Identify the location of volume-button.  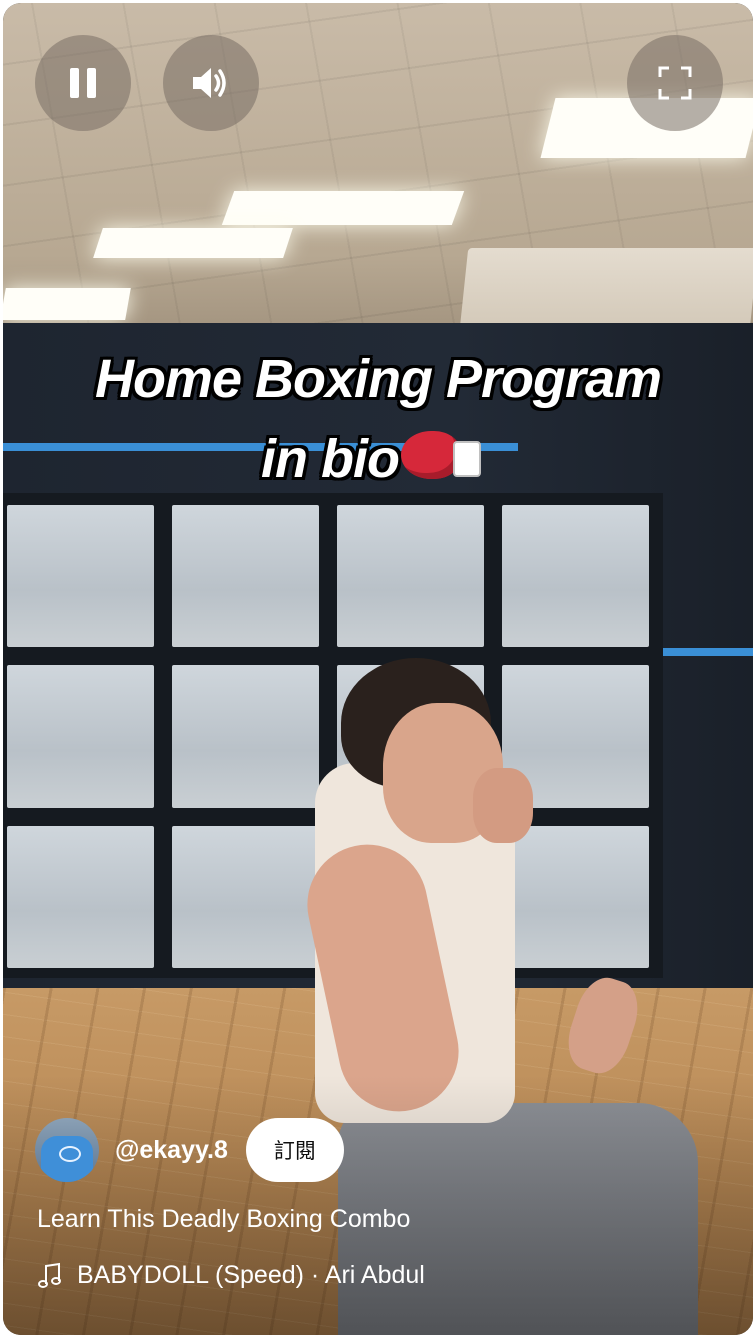
(211, 83).